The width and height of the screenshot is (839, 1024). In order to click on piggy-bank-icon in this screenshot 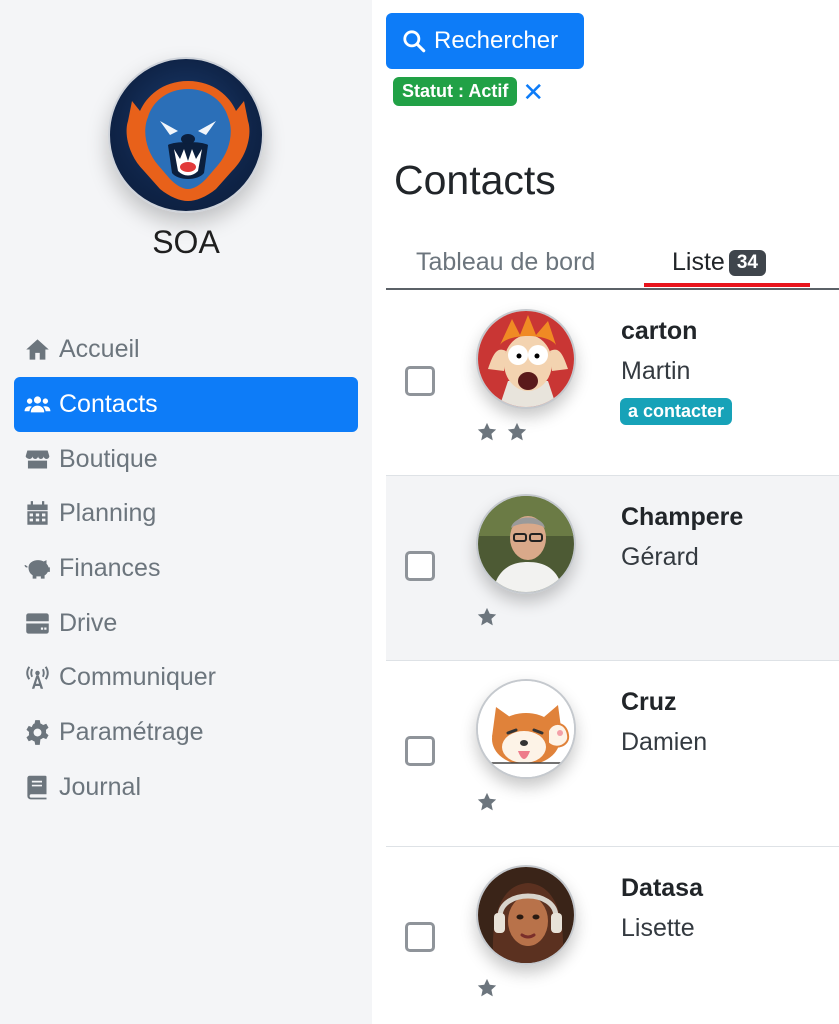, I will do `click(37, 568)`.